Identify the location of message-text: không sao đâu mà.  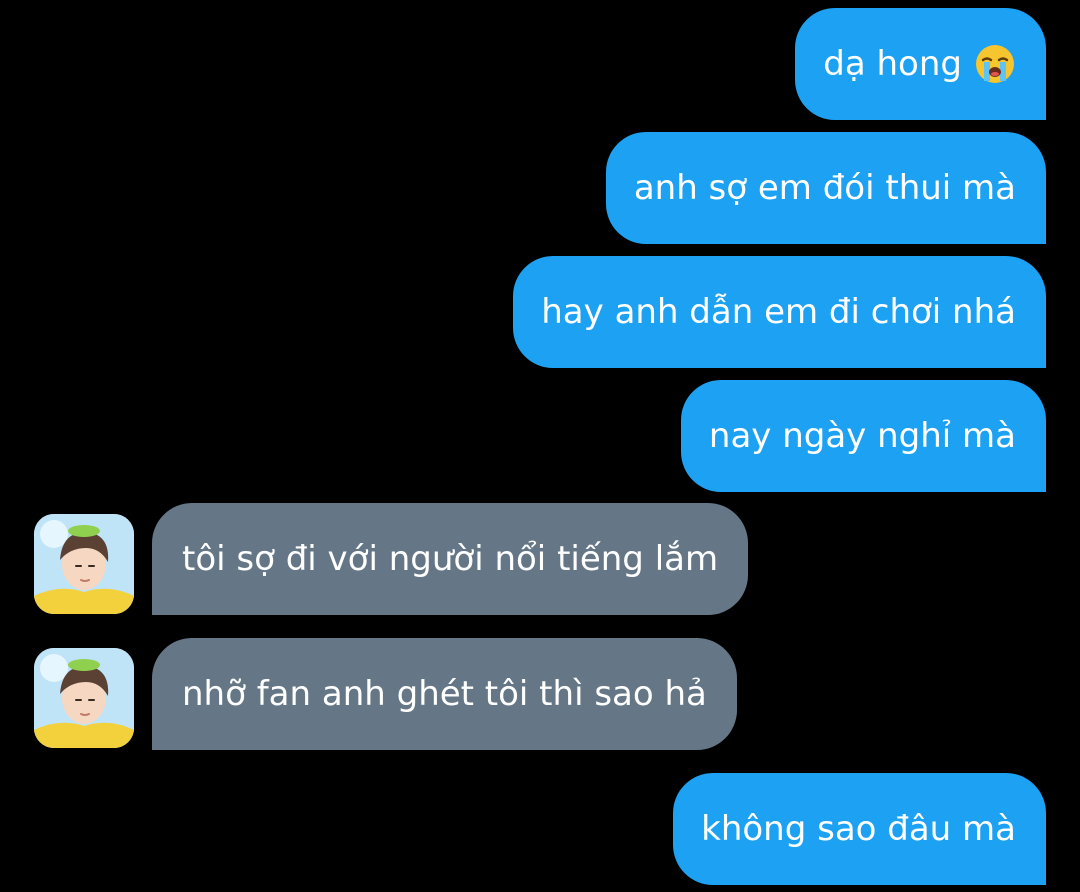
(858, 829).